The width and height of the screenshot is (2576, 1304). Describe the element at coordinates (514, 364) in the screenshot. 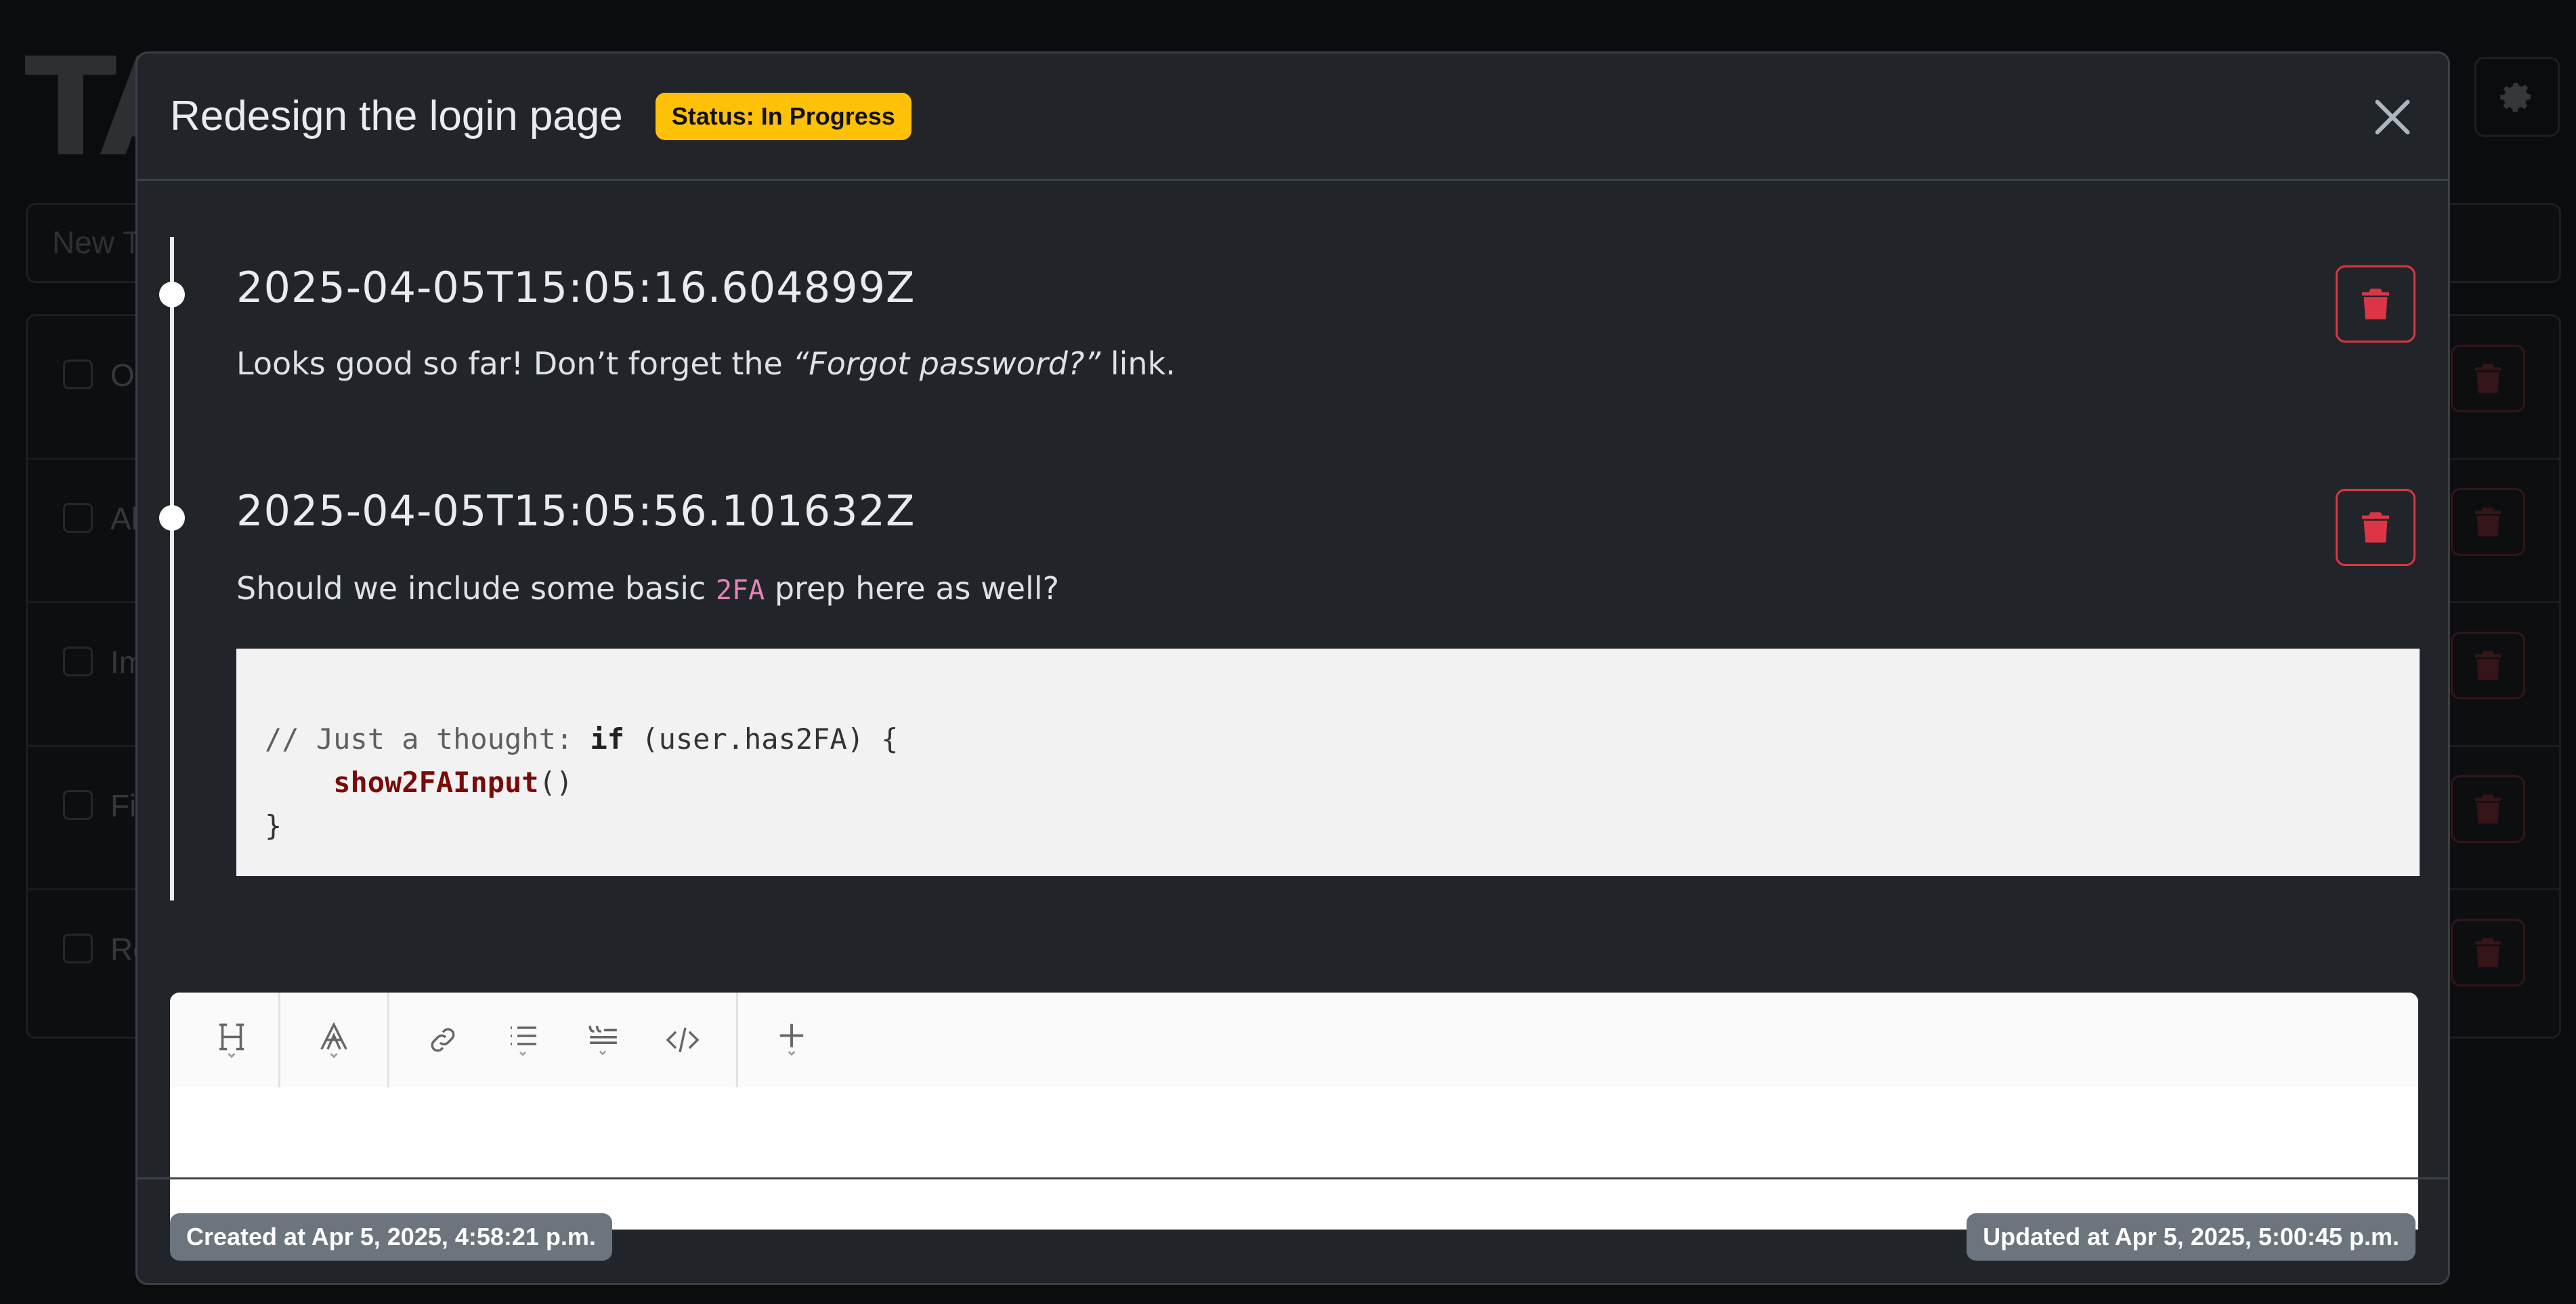

I see `comment-text-part: Looks good so far! Don’t forget the` at that location.